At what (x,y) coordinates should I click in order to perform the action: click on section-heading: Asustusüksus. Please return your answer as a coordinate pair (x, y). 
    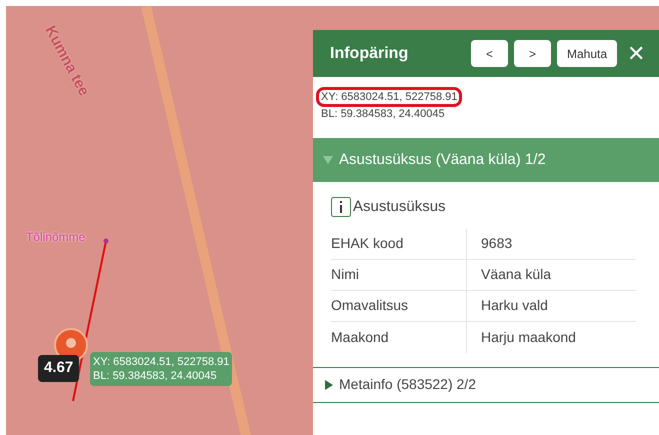
    Looking at the image, I should click on (399, 207).